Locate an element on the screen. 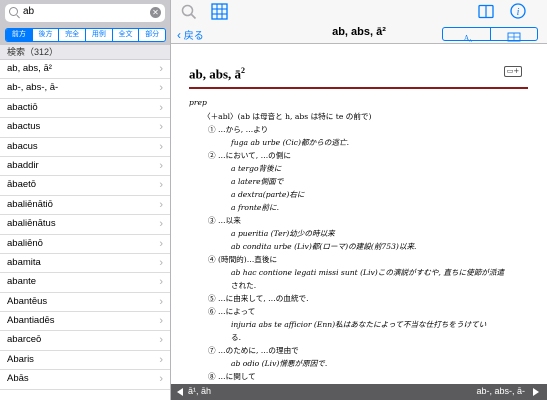 This screenshot has width=547, height=400. list-item: abamita › is located at coordinates (85, 264).